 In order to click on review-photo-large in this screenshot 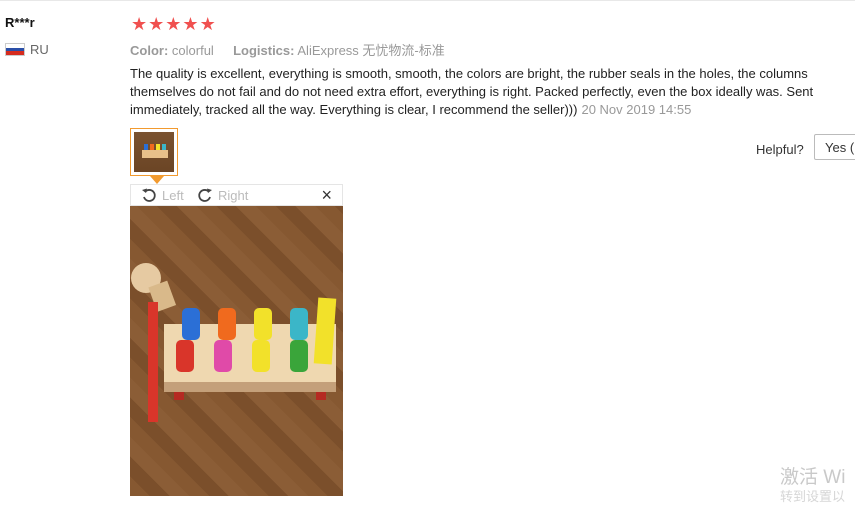, I will do `click(236, 351)`.